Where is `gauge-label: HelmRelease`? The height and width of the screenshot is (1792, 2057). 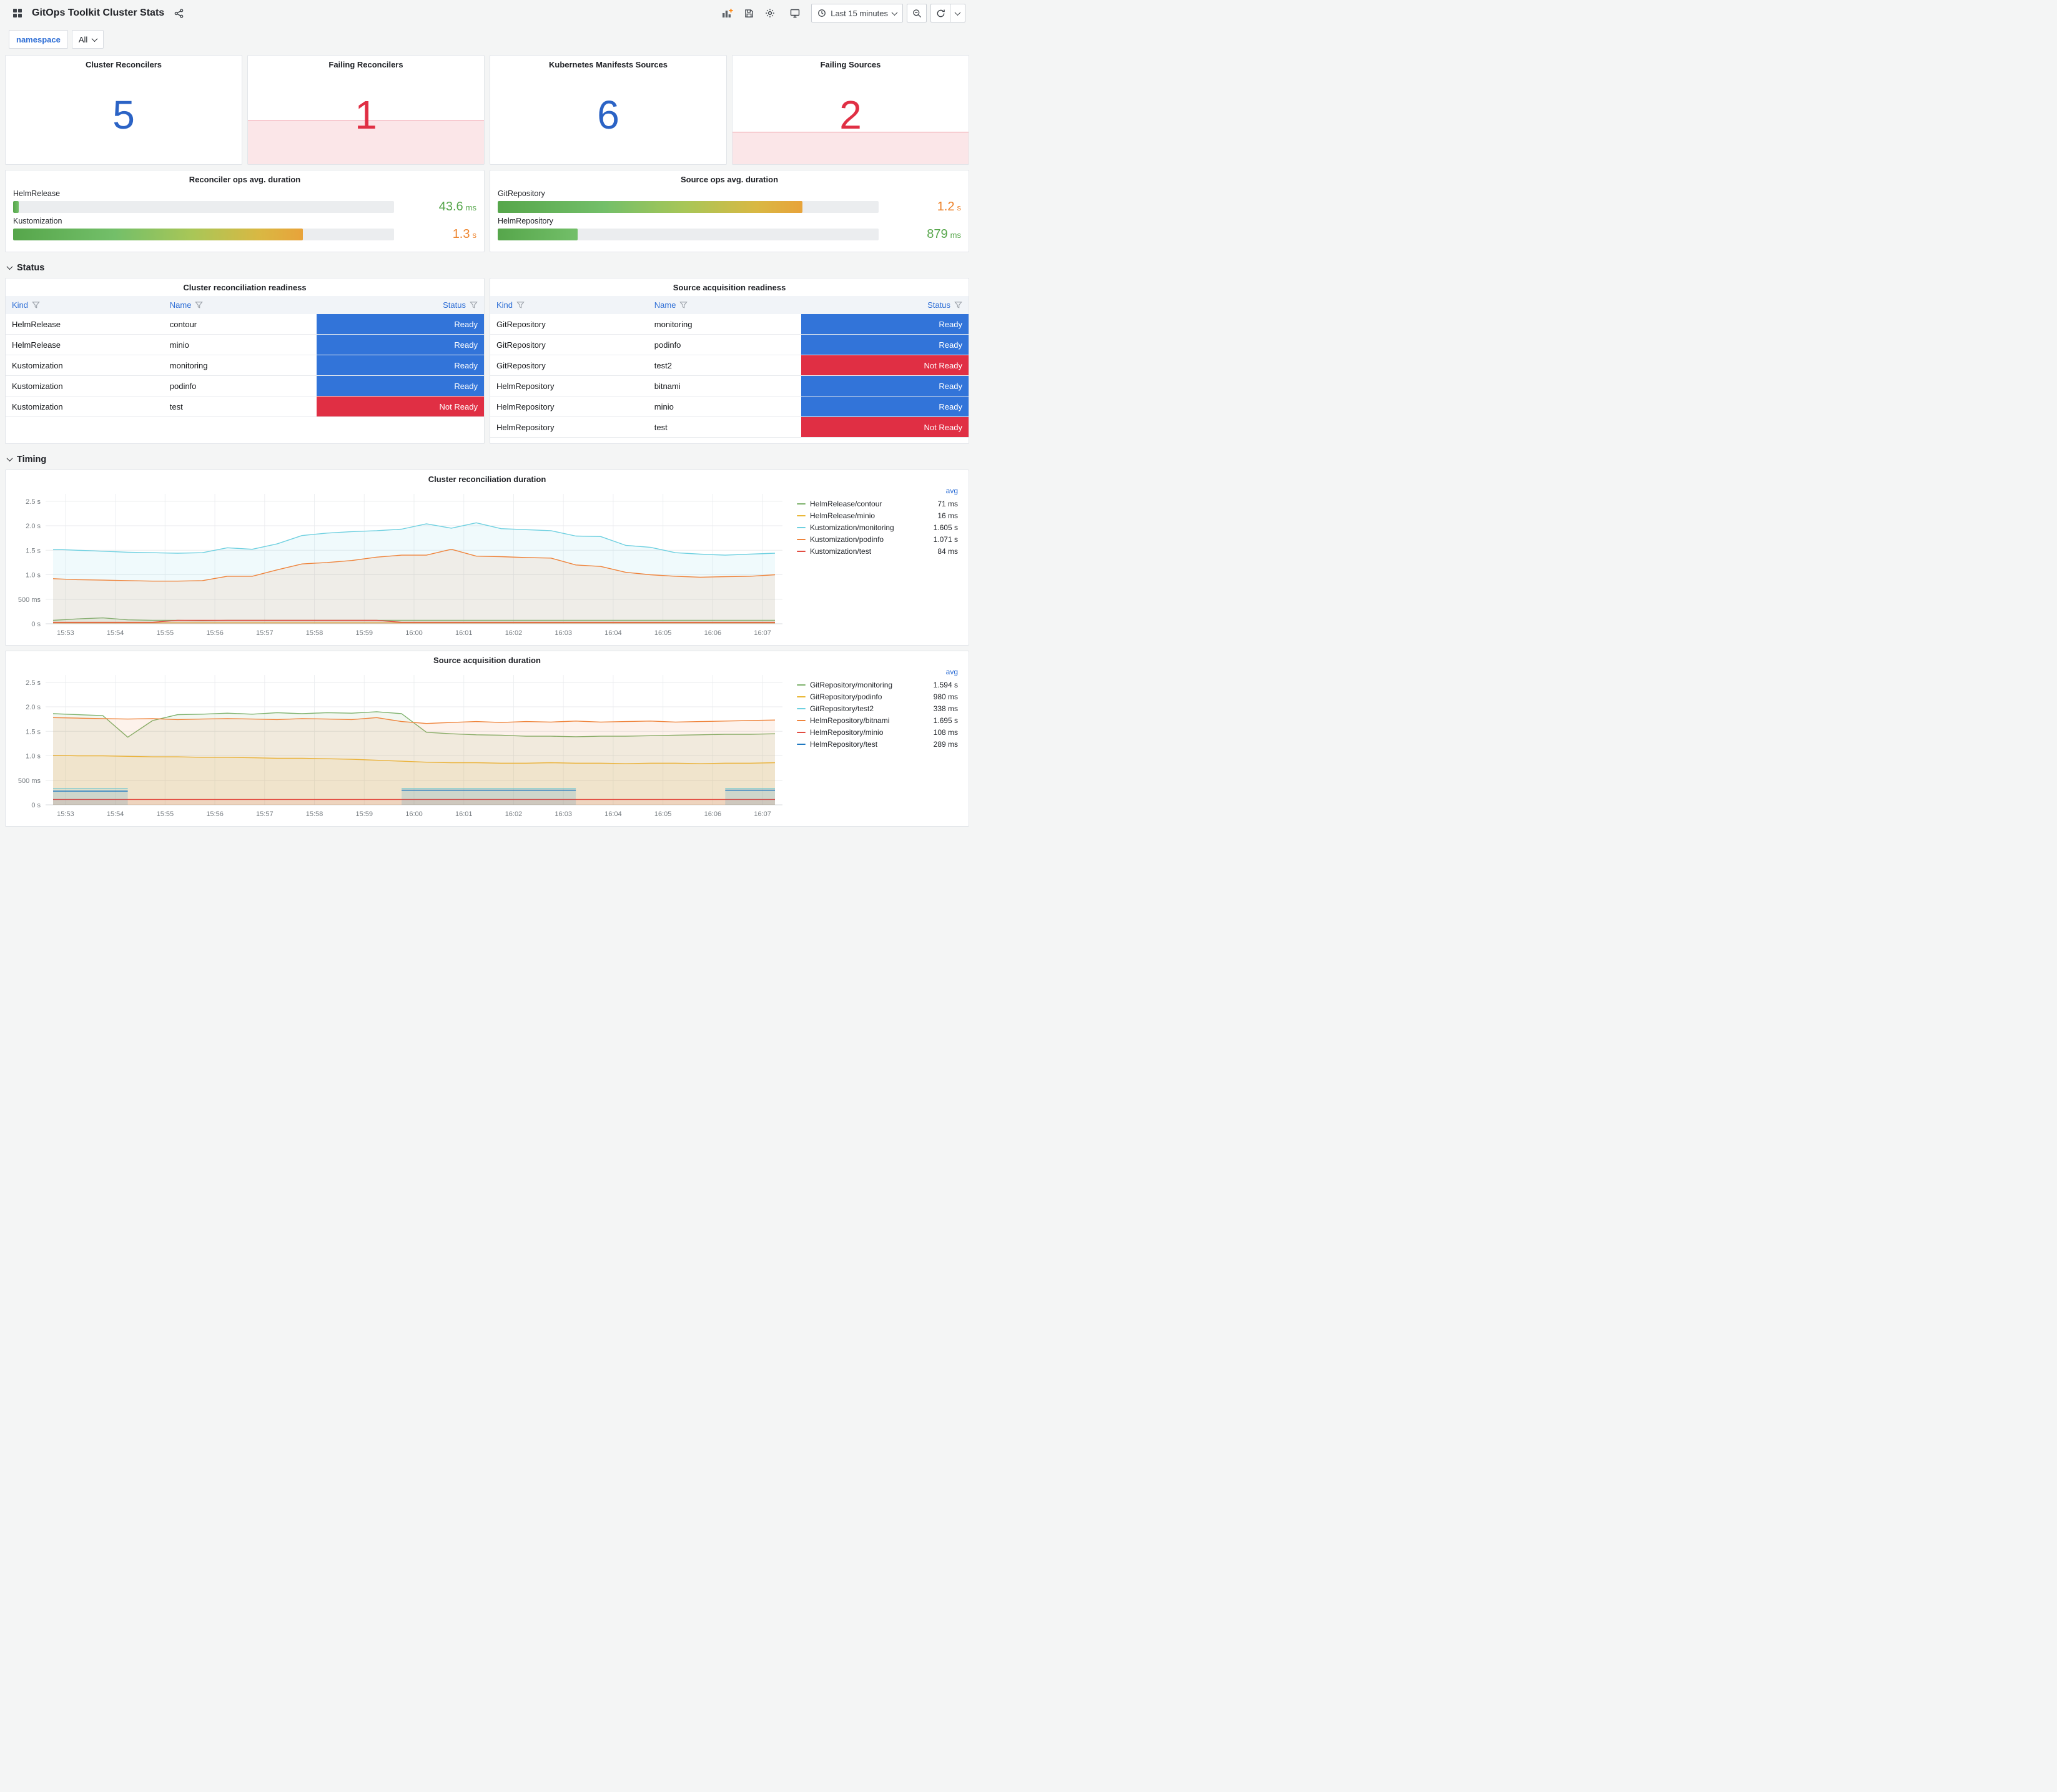
gauge-label: HelmRelease is located at coordinates (37, 193).